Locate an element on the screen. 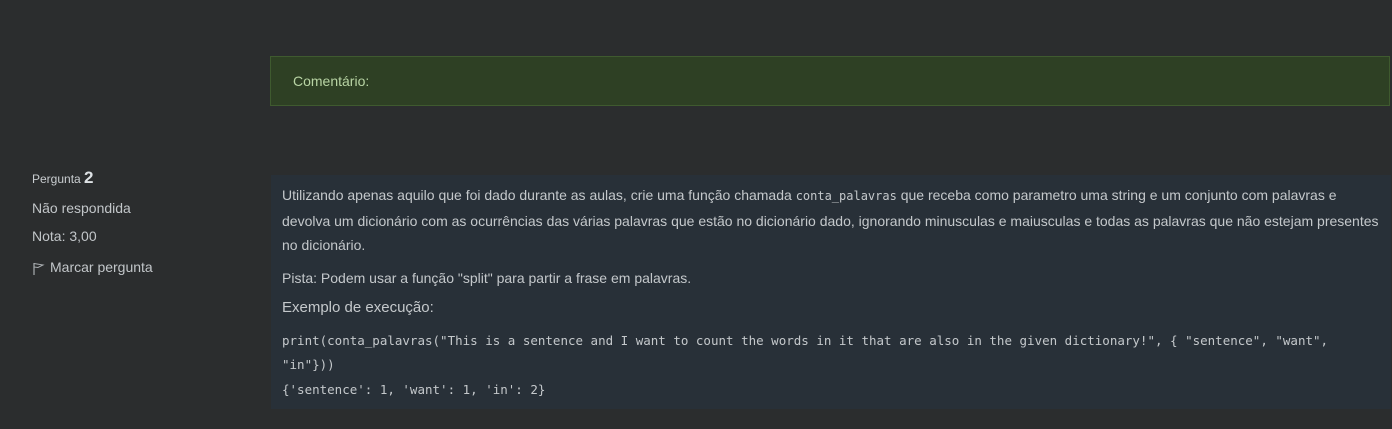 Image resolution: width=1392 pixels, height=429 pixels. flag-question-button: Marcar pergunta is located at coordinates (142, 267).